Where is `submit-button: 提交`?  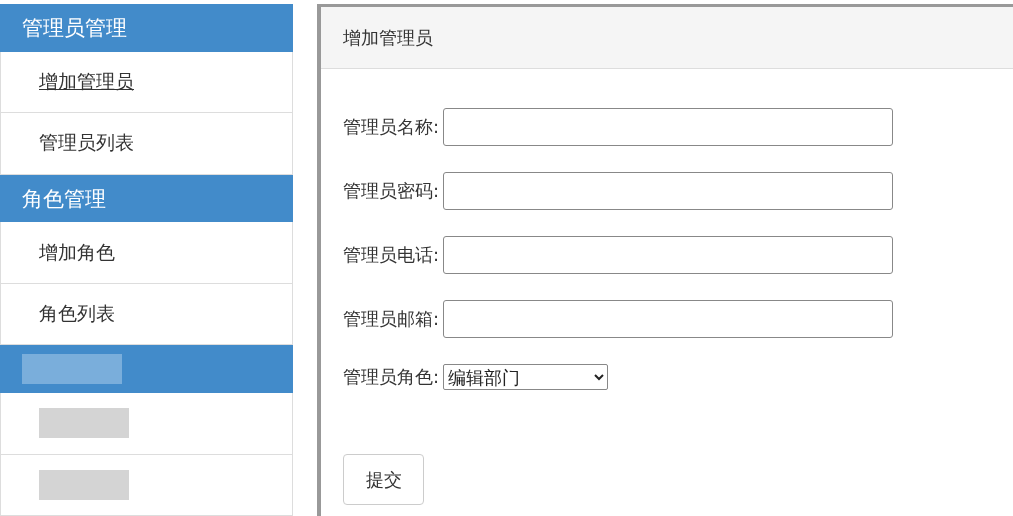
submit-button: 提交 is located at coordinates (383, 479).